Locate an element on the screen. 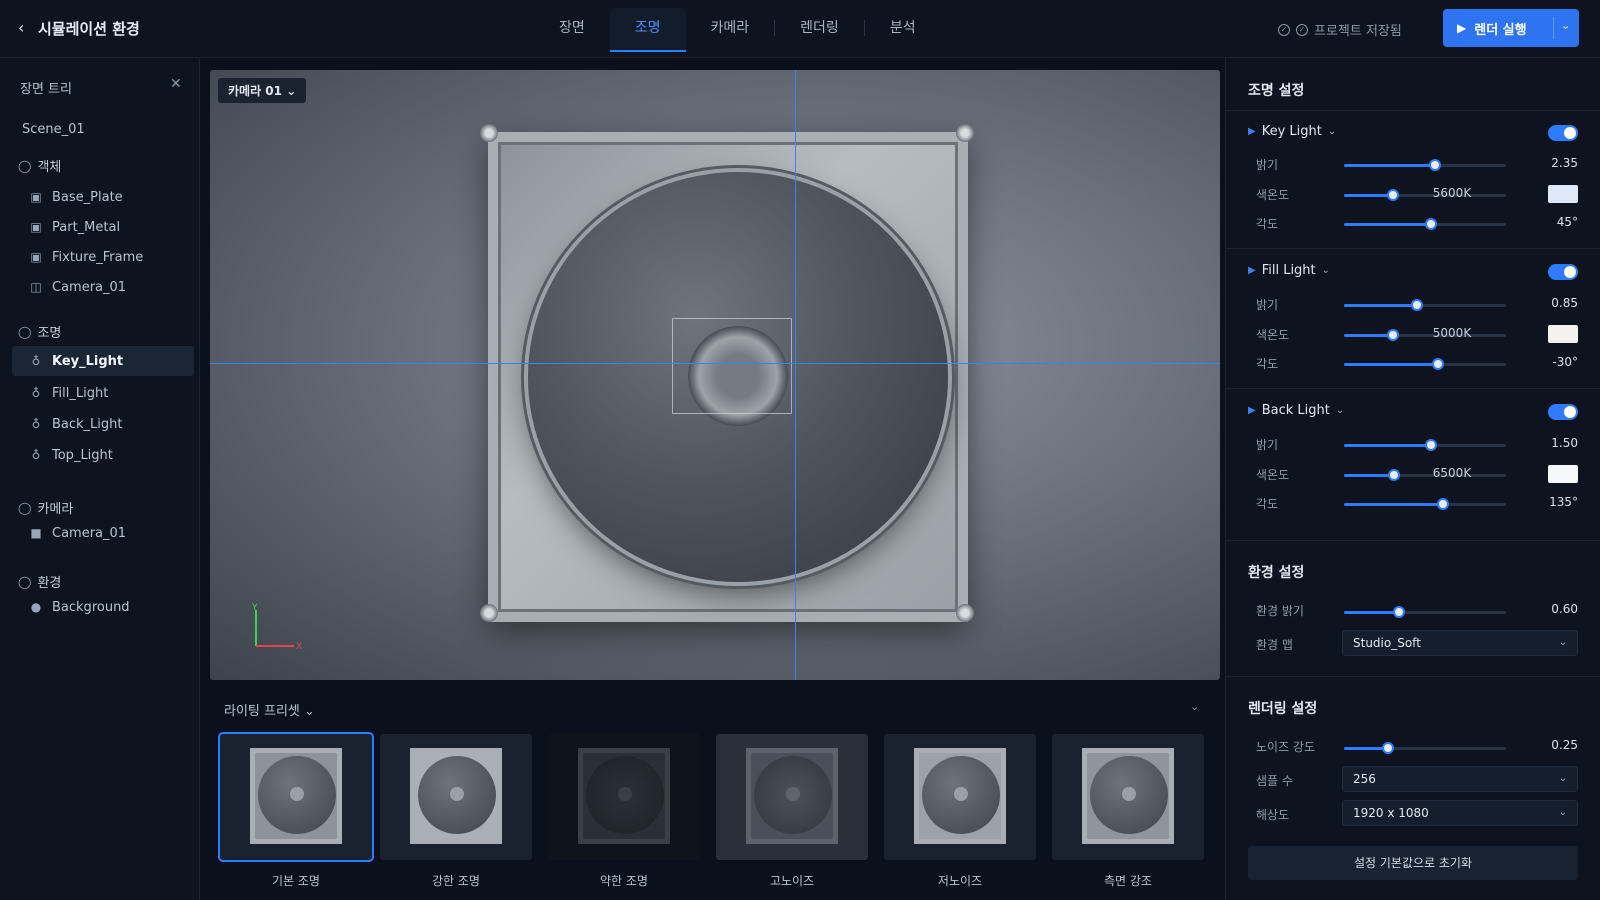 The width and height of the screenshot is (1600, 900). angle-label: 각도 is located at coordinates (1267, 504).